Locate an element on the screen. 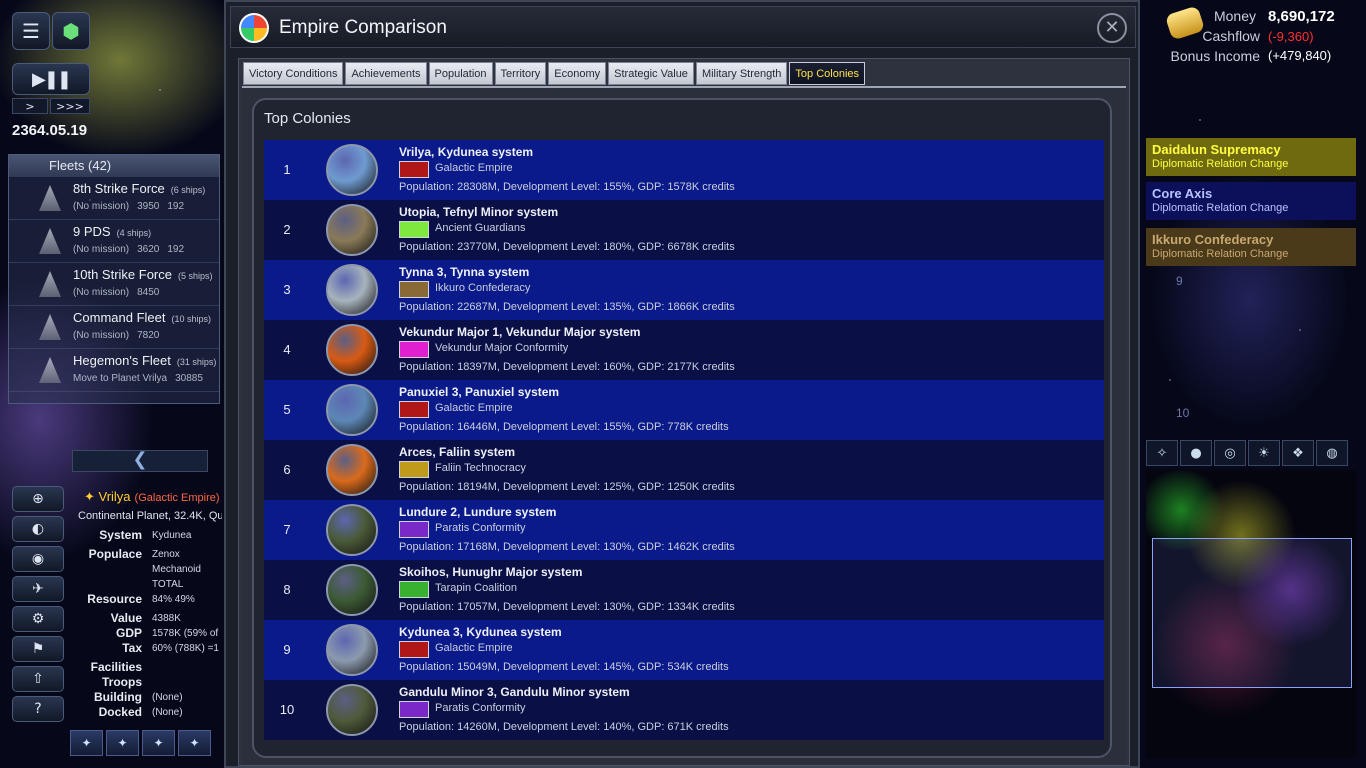  troops-button: ⇧ is located at coordinates (38, 679).